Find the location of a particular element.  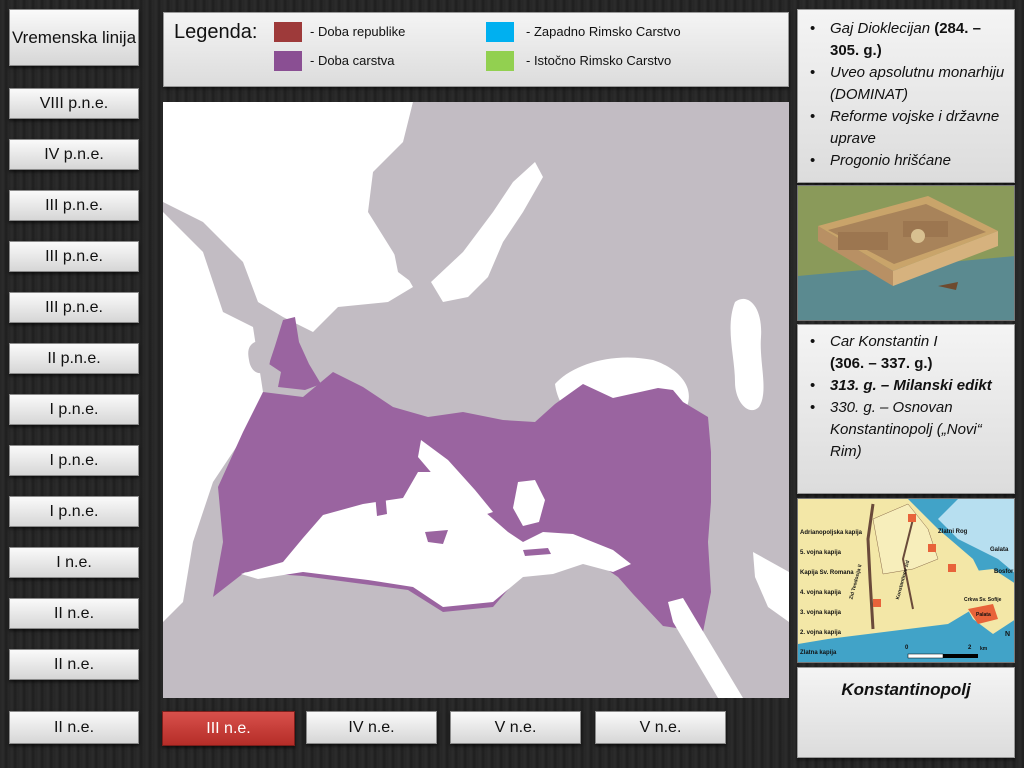

timeline-item: II p.n.e. is located at coordinates (74, 358).